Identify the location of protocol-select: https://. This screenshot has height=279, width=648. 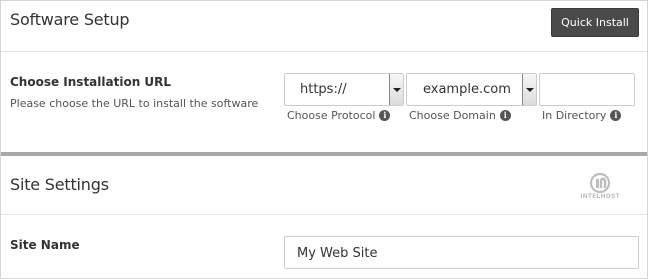
(344, 89).